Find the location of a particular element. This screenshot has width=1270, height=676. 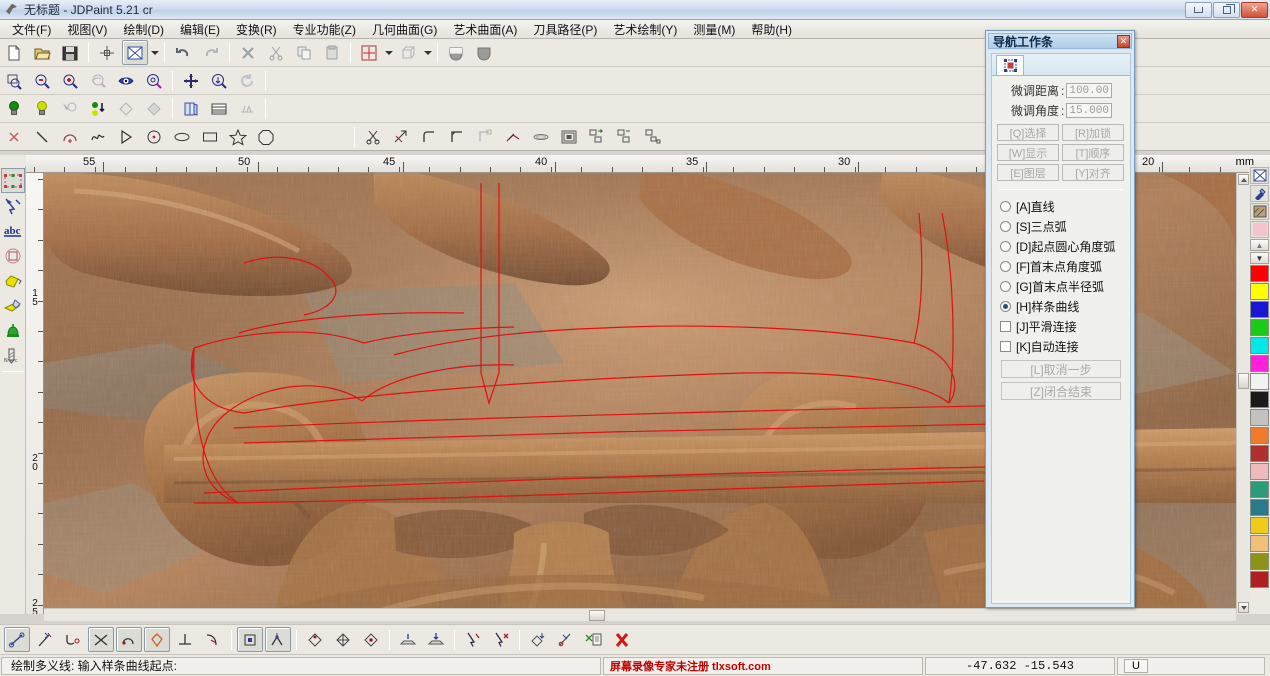

delete-icon is located at coordinates (248, 52).